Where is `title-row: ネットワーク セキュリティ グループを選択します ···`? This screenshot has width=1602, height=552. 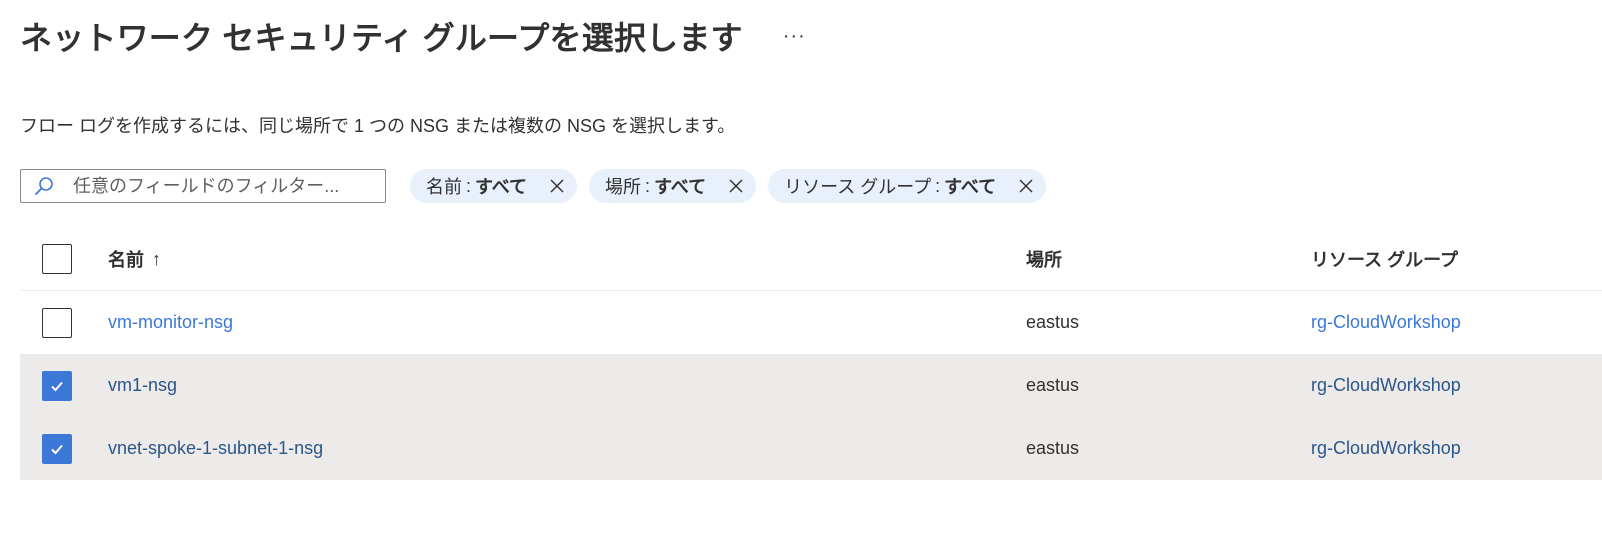 title-row: ネットワーク セキュリティ グループを選択します ··· is located at coordinates (416, 36).